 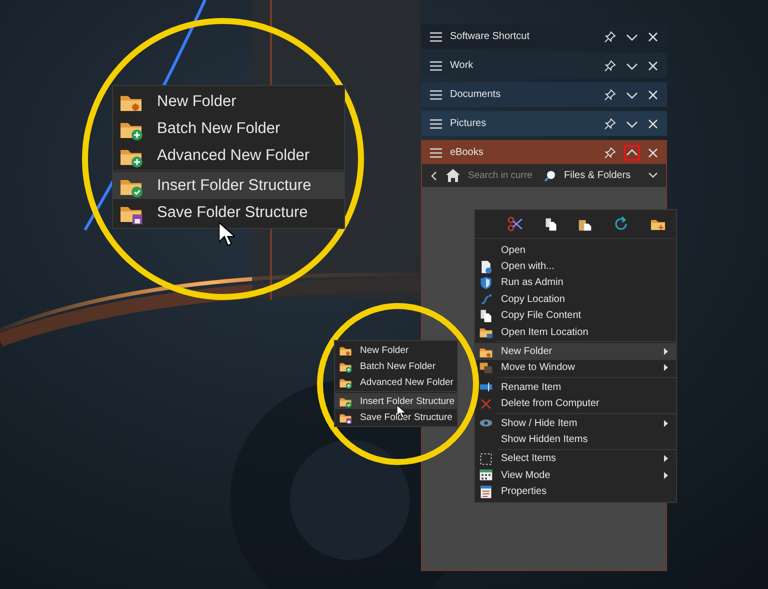 I want to click on filter-dropdown: Files & Folders, so click(x=602, y=175).